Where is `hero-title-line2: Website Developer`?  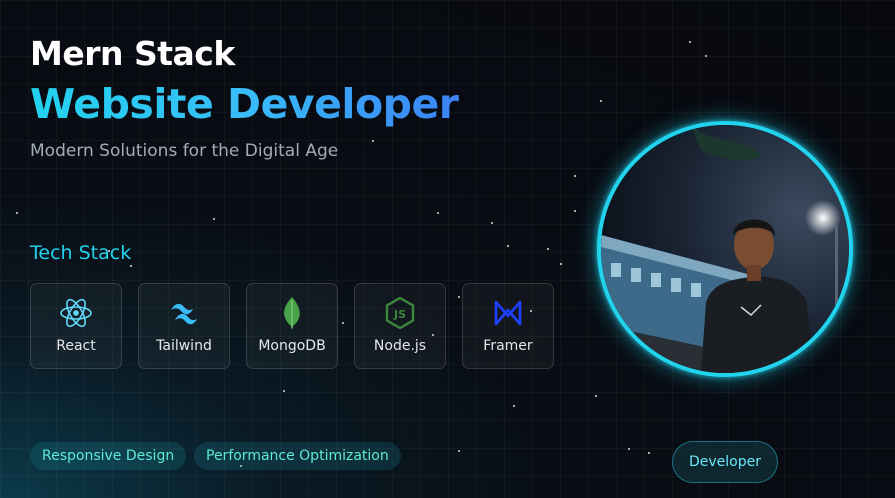 hero-title-line2: Website Developer is located at coordinates (244, 104).